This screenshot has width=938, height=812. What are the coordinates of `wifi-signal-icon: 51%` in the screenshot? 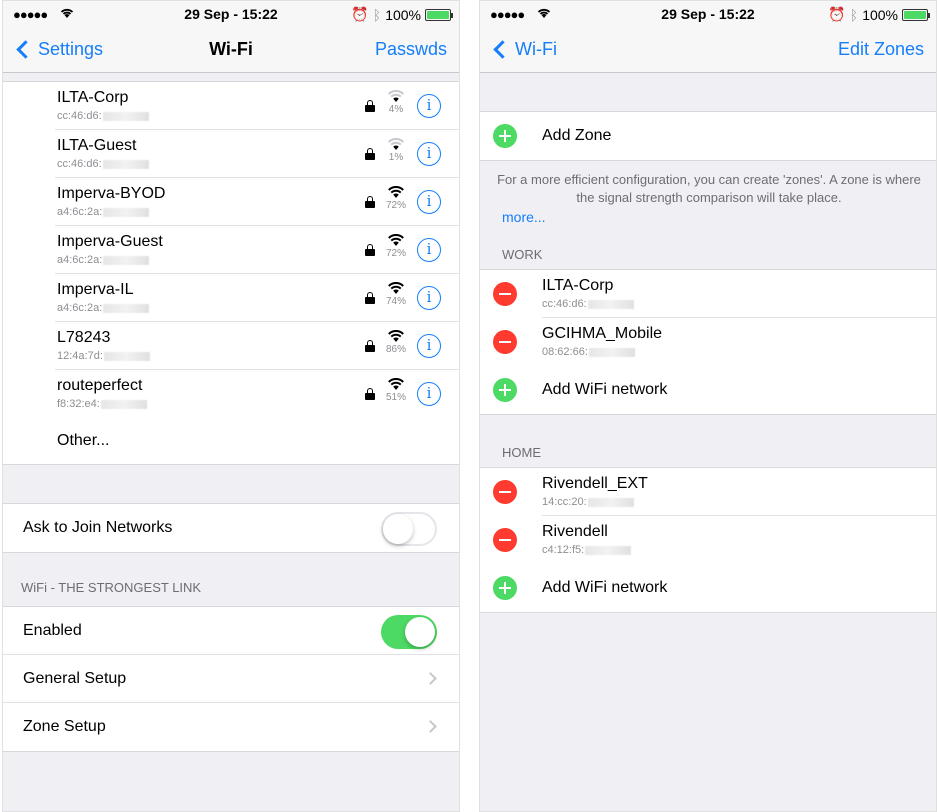 It's located at (396, 390).